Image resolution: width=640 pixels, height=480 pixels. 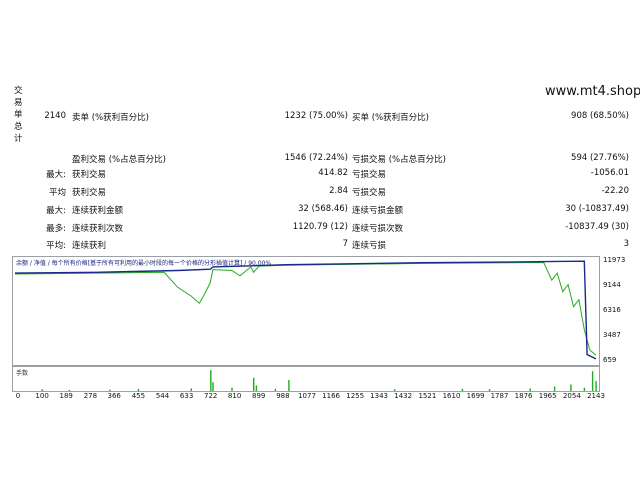 I want to click on x-tick-label: 988, so click(x=283, y=396).